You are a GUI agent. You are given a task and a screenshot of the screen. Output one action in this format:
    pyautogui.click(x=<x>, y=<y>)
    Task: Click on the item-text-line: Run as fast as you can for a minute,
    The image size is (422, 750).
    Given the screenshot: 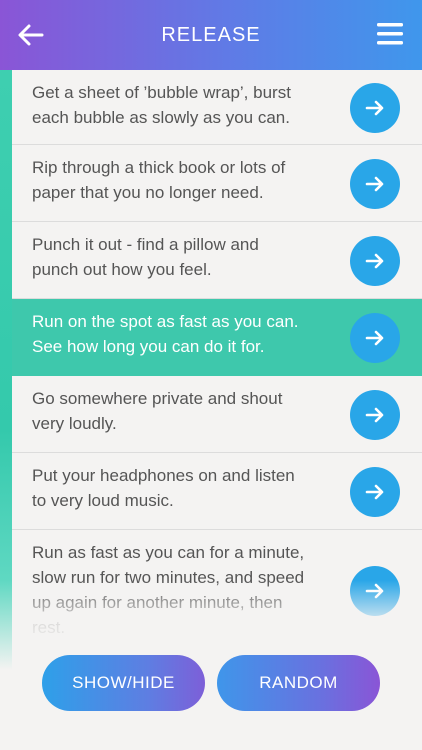 What is the action you would take?
    pyautogui.click(x=168, y=552)
    